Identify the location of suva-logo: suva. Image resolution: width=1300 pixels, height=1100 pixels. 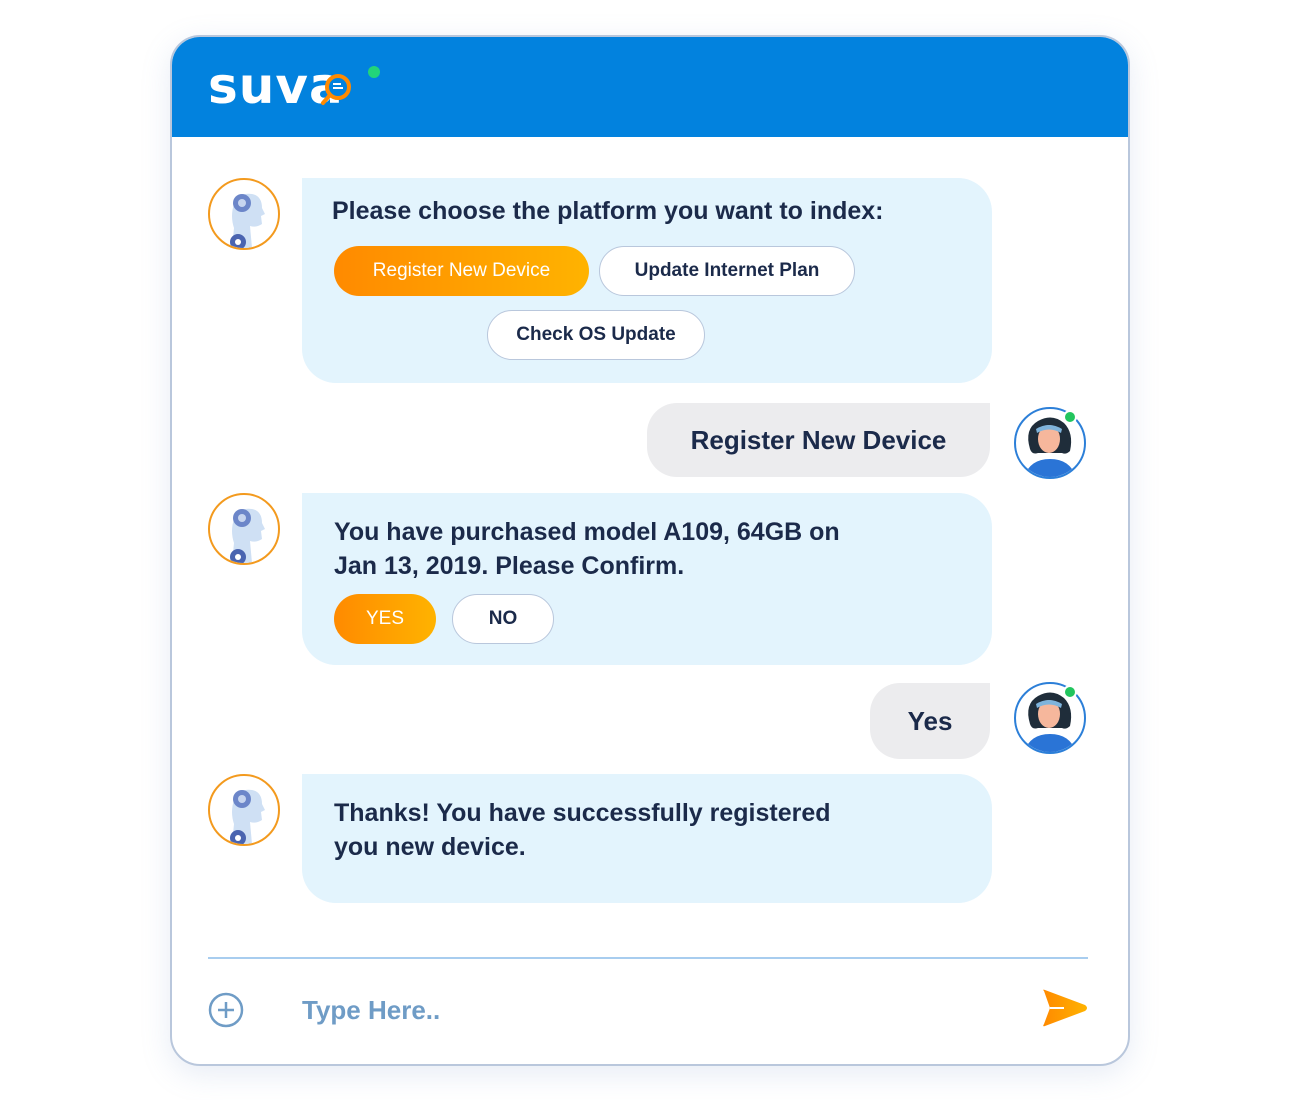
(298, 86).